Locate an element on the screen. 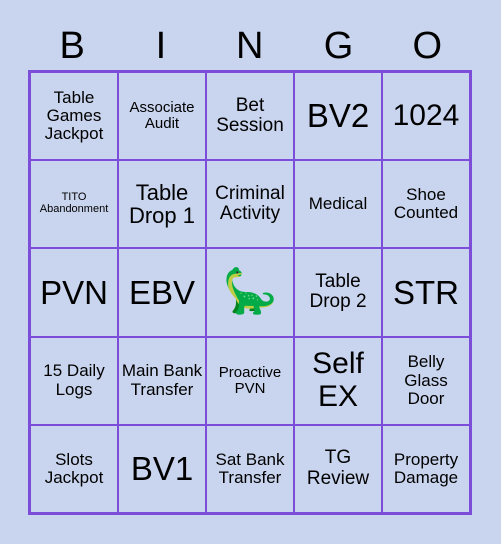 This screenshot has height=544, width=501. bingo-cell-label: BV1 is located at coordinates (162, 469).